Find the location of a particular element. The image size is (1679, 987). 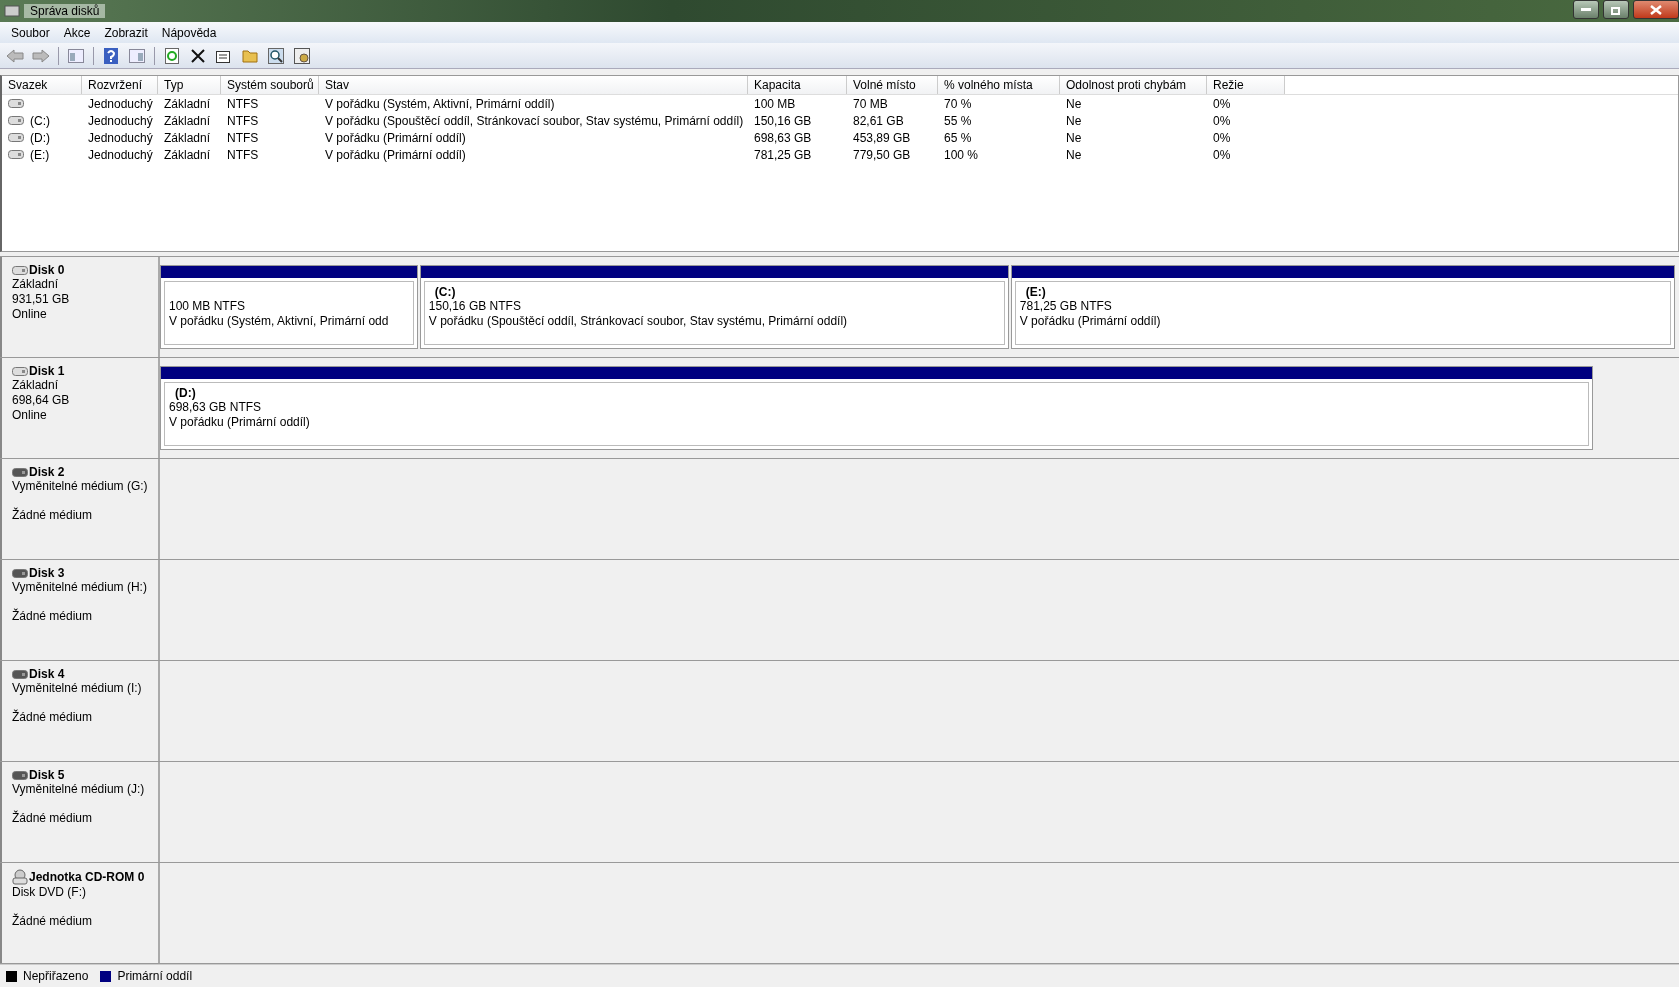

disk-name: Disk 2 is located at coordinates (47, 472).